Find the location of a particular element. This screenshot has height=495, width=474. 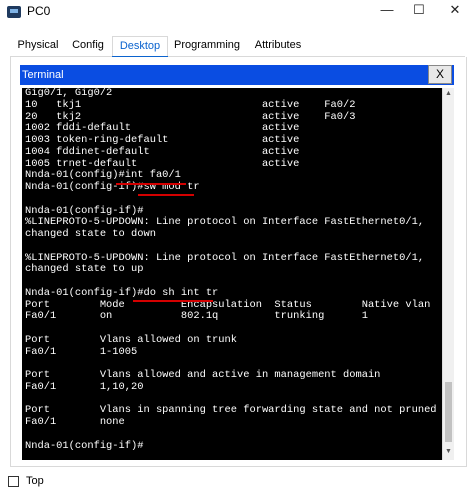

console-line: Fa0/1 1-1005 is located at coordinates (81, 351).